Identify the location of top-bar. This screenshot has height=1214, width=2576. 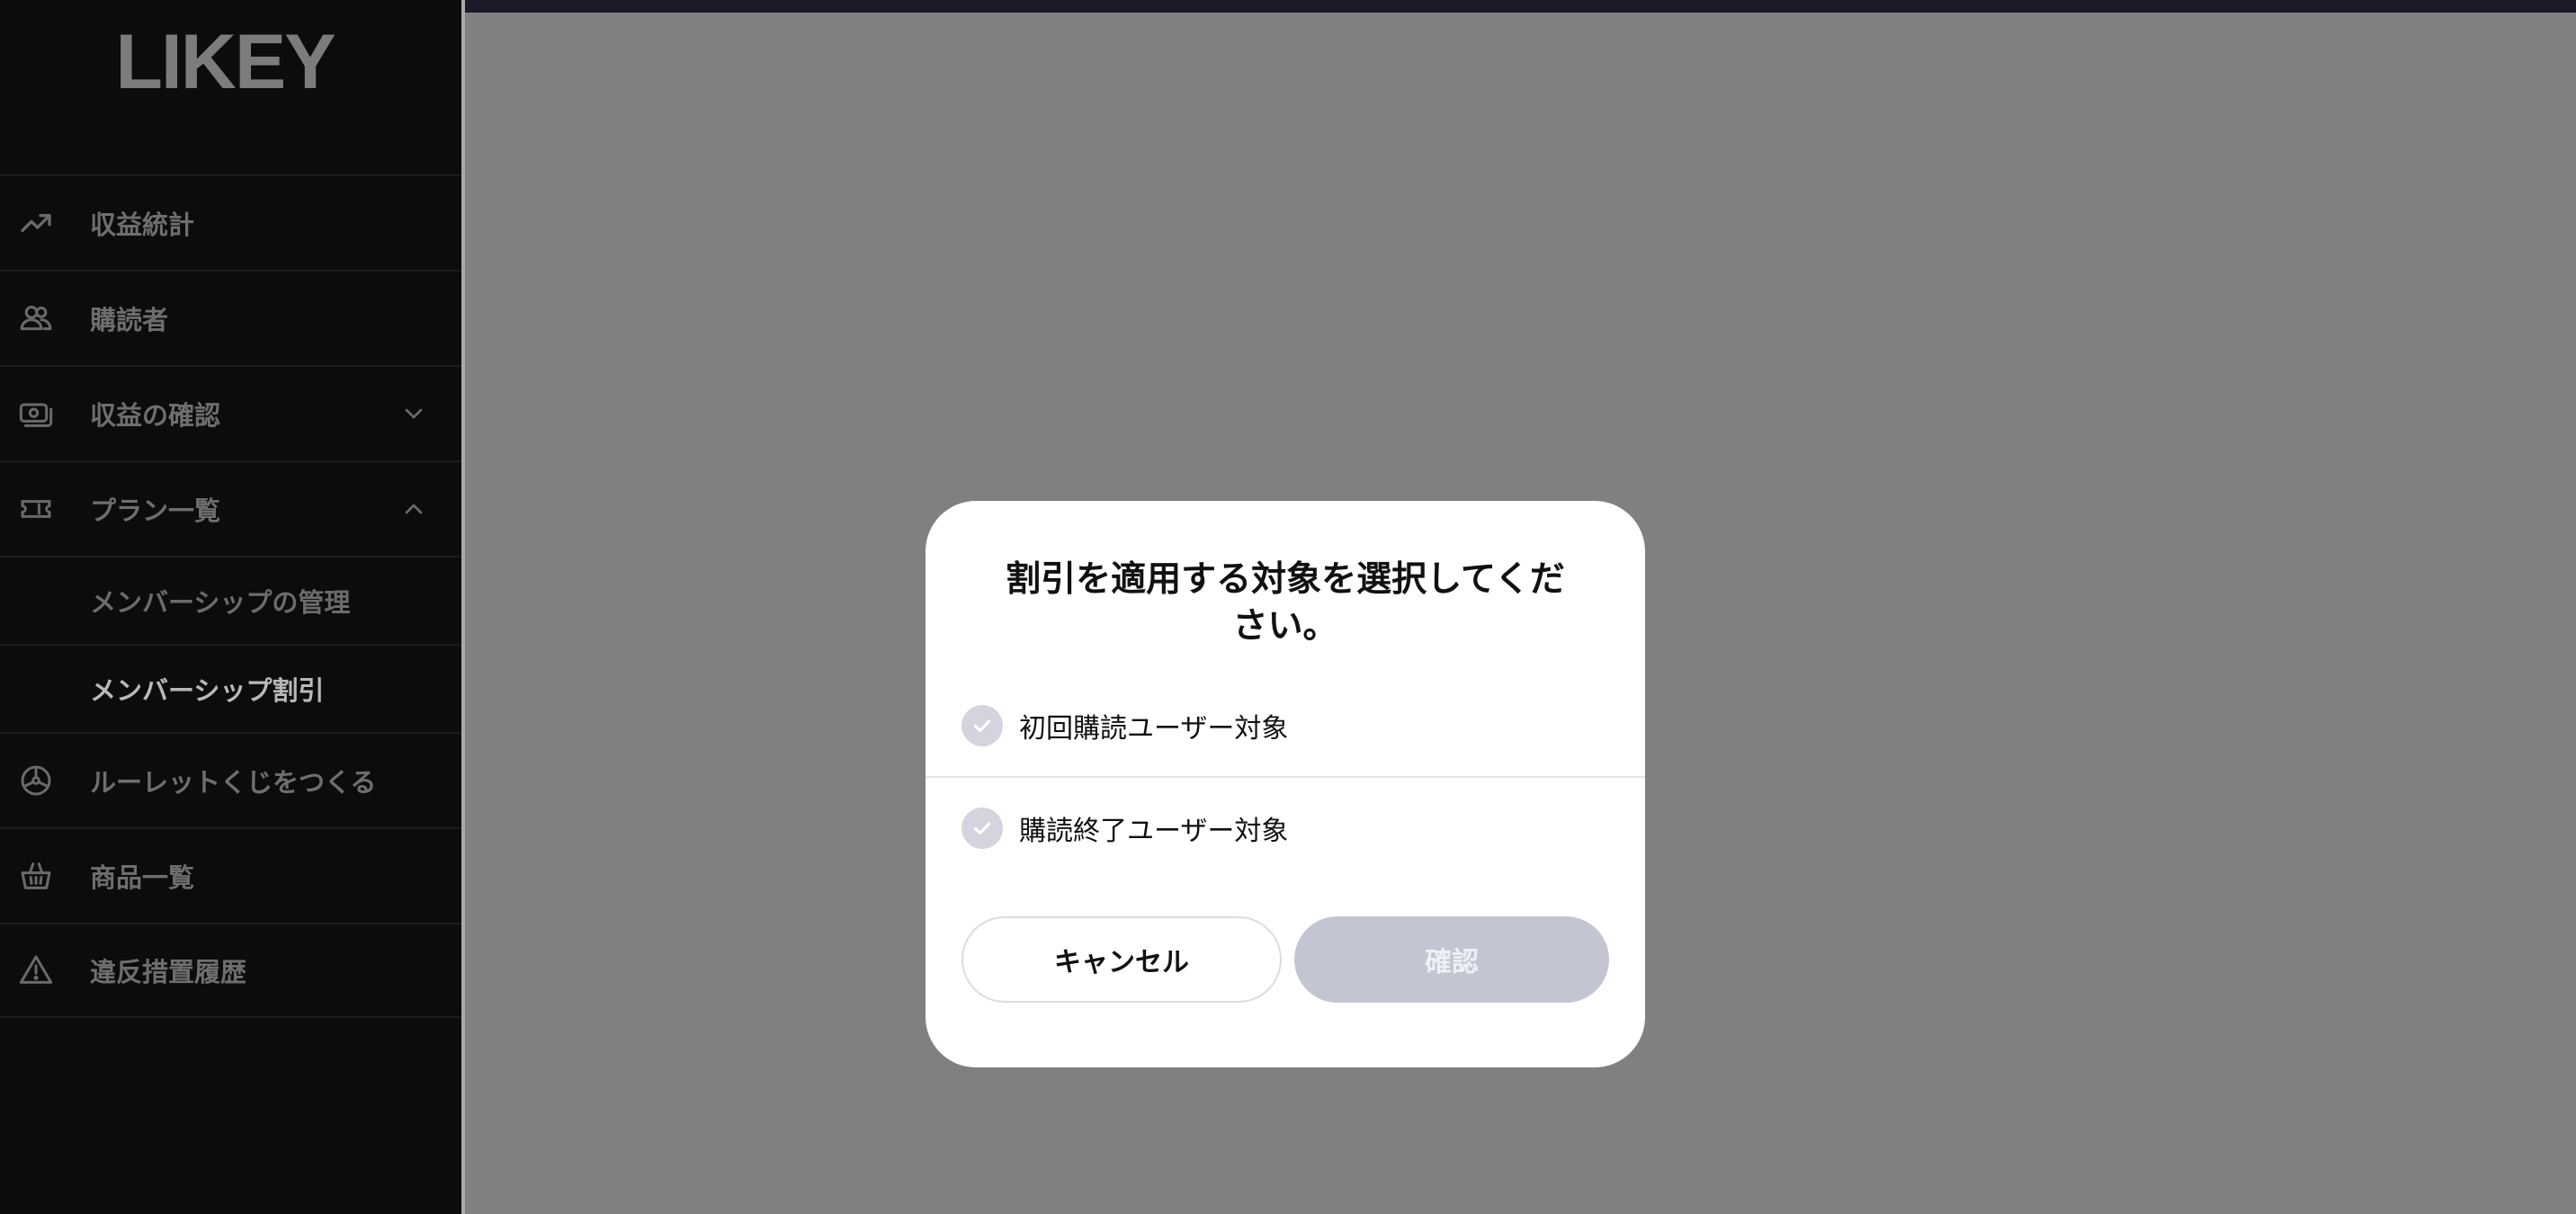
(1519, 7).